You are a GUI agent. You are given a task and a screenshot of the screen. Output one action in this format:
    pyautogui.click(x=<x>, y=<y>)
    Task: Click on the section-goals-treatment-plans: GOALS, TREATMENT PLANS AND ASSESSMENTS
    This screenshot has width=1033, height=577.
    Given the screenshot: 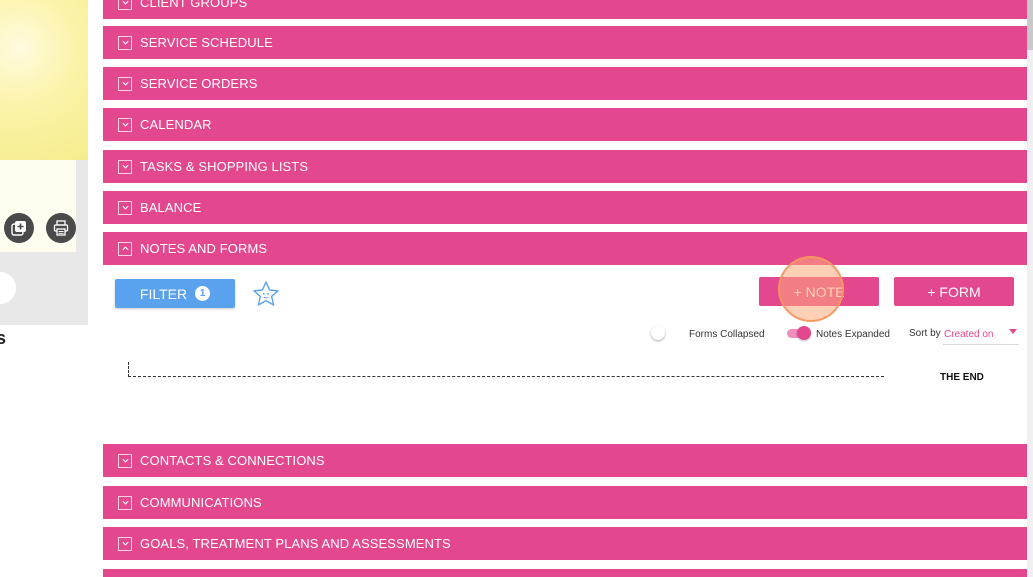 What is the action you would take?
    pyautogui.click(x=565, y=543)
    